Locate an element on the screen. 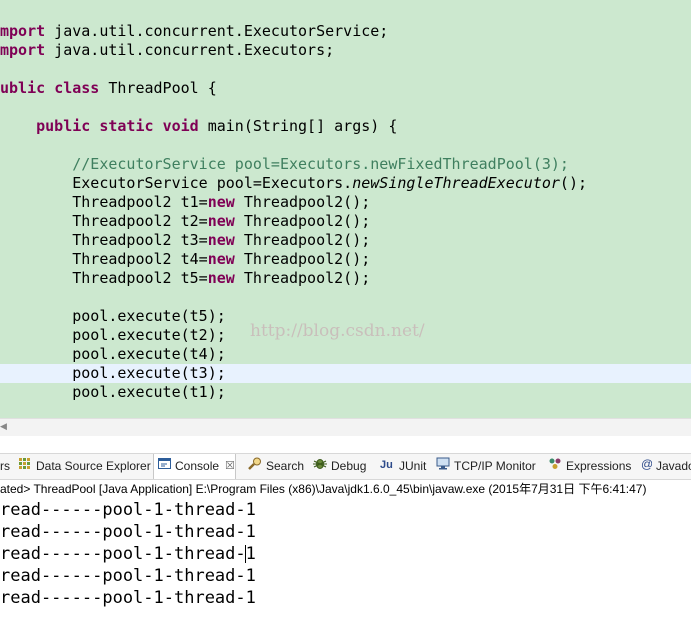  code-line: public static void main(String[] args) { is located at coordinates (345, 126).